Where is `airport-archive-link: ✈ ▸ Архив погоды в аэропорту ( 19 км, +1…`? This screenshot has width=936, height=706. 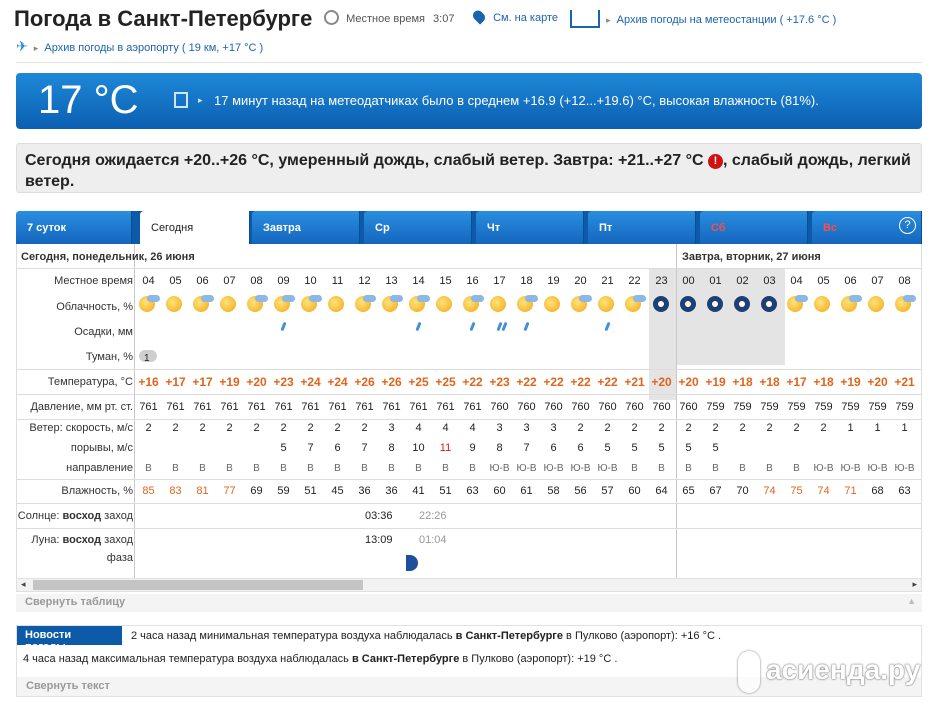 airport-archive-link: ✈ ▸ Архив погоды в аэропорту ( 19 км, +1… is located at coordinates (139, 46).